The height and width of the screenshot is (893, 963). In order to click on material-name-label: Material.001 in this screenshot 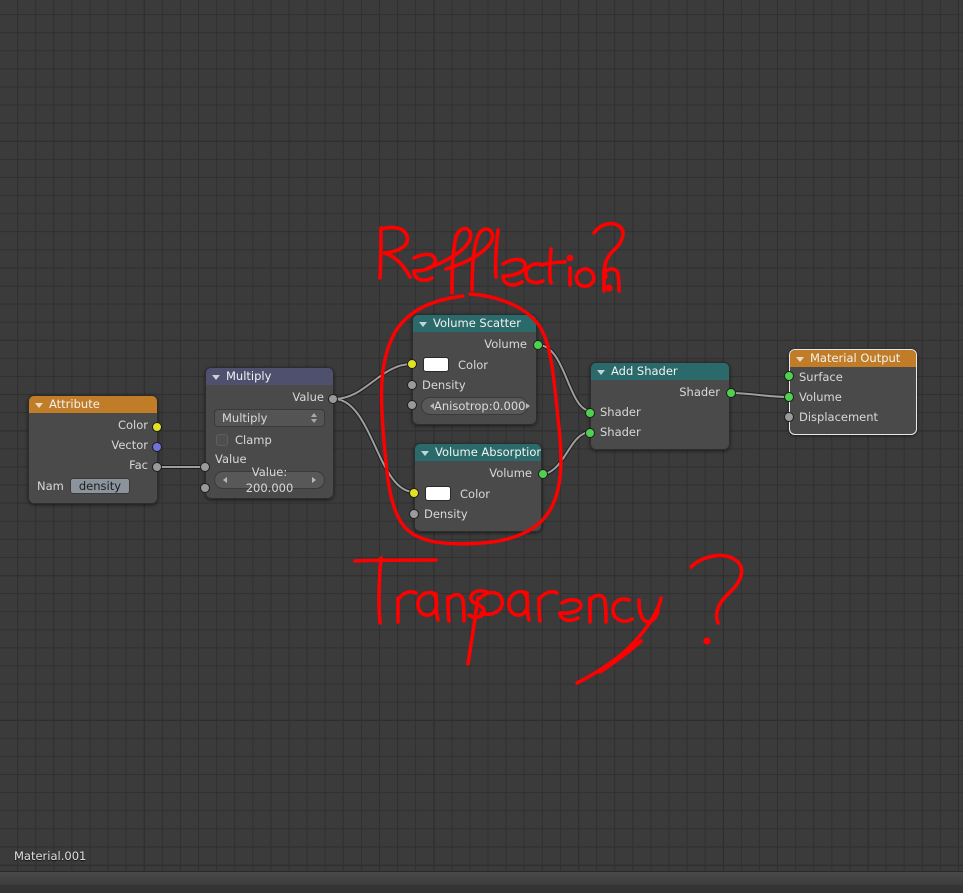, I will do `click(50, 856)`.